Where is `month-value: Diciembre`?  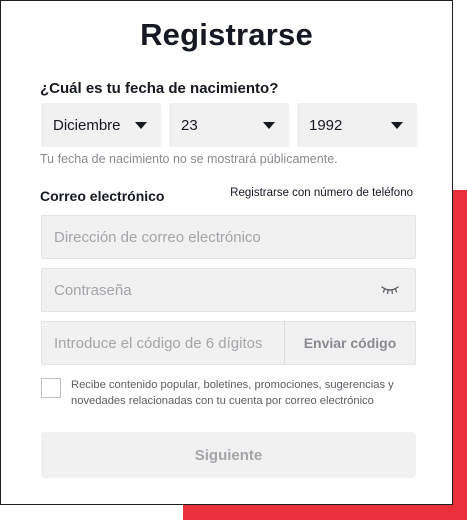 month-value: Diciembre is located at coordinates (87, 125).